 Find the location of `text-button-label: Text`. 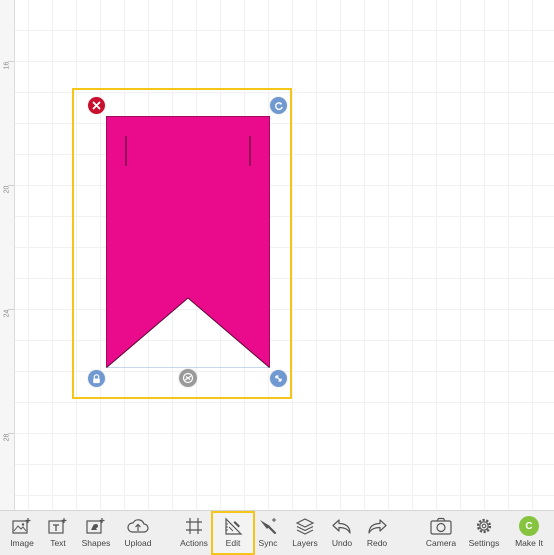

text-button-label: Text is located at coordinates (58, 543).